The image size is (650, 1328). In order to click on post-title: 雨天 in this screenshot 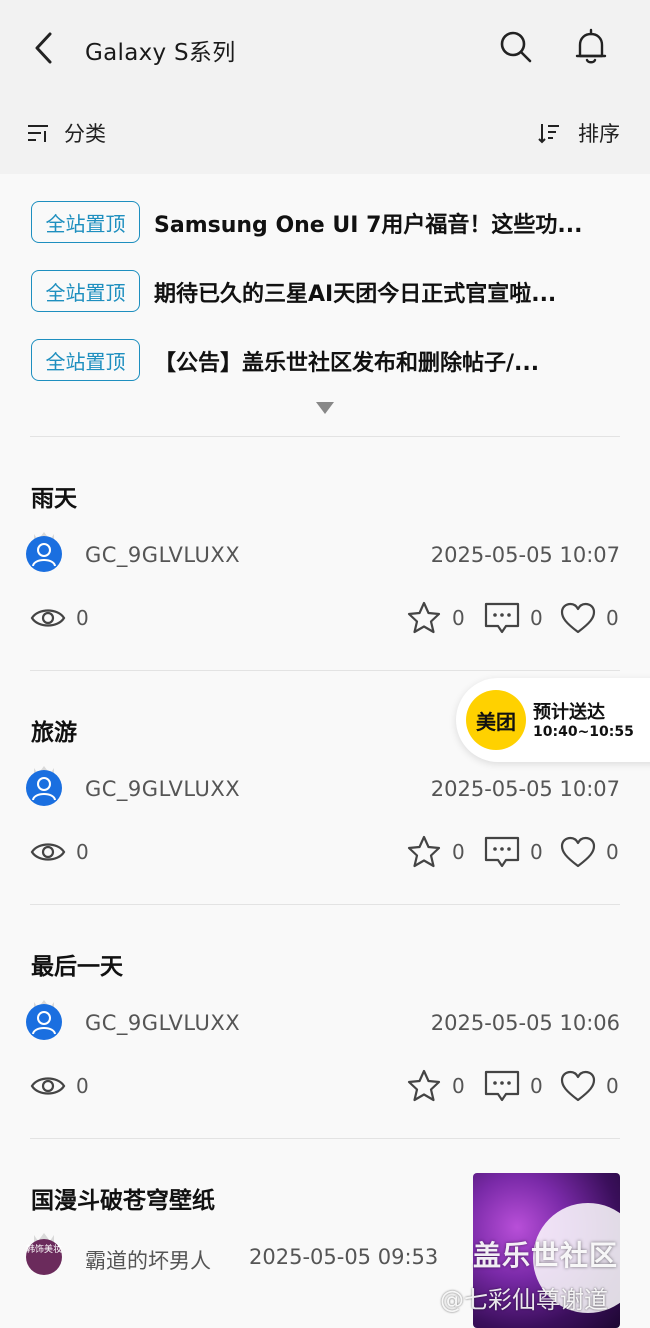, I will do `click(54, 496)`.